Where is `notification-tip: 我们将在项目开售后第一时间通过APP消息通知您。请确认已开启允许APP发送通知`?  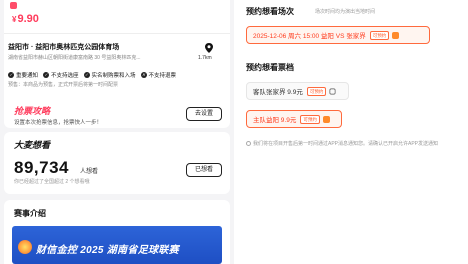
notification-tip: 我们将在项目开售后第一时间通过APP消息通知您。请确认已开启允许APP发送通知 is located at coordinates (353, 144).